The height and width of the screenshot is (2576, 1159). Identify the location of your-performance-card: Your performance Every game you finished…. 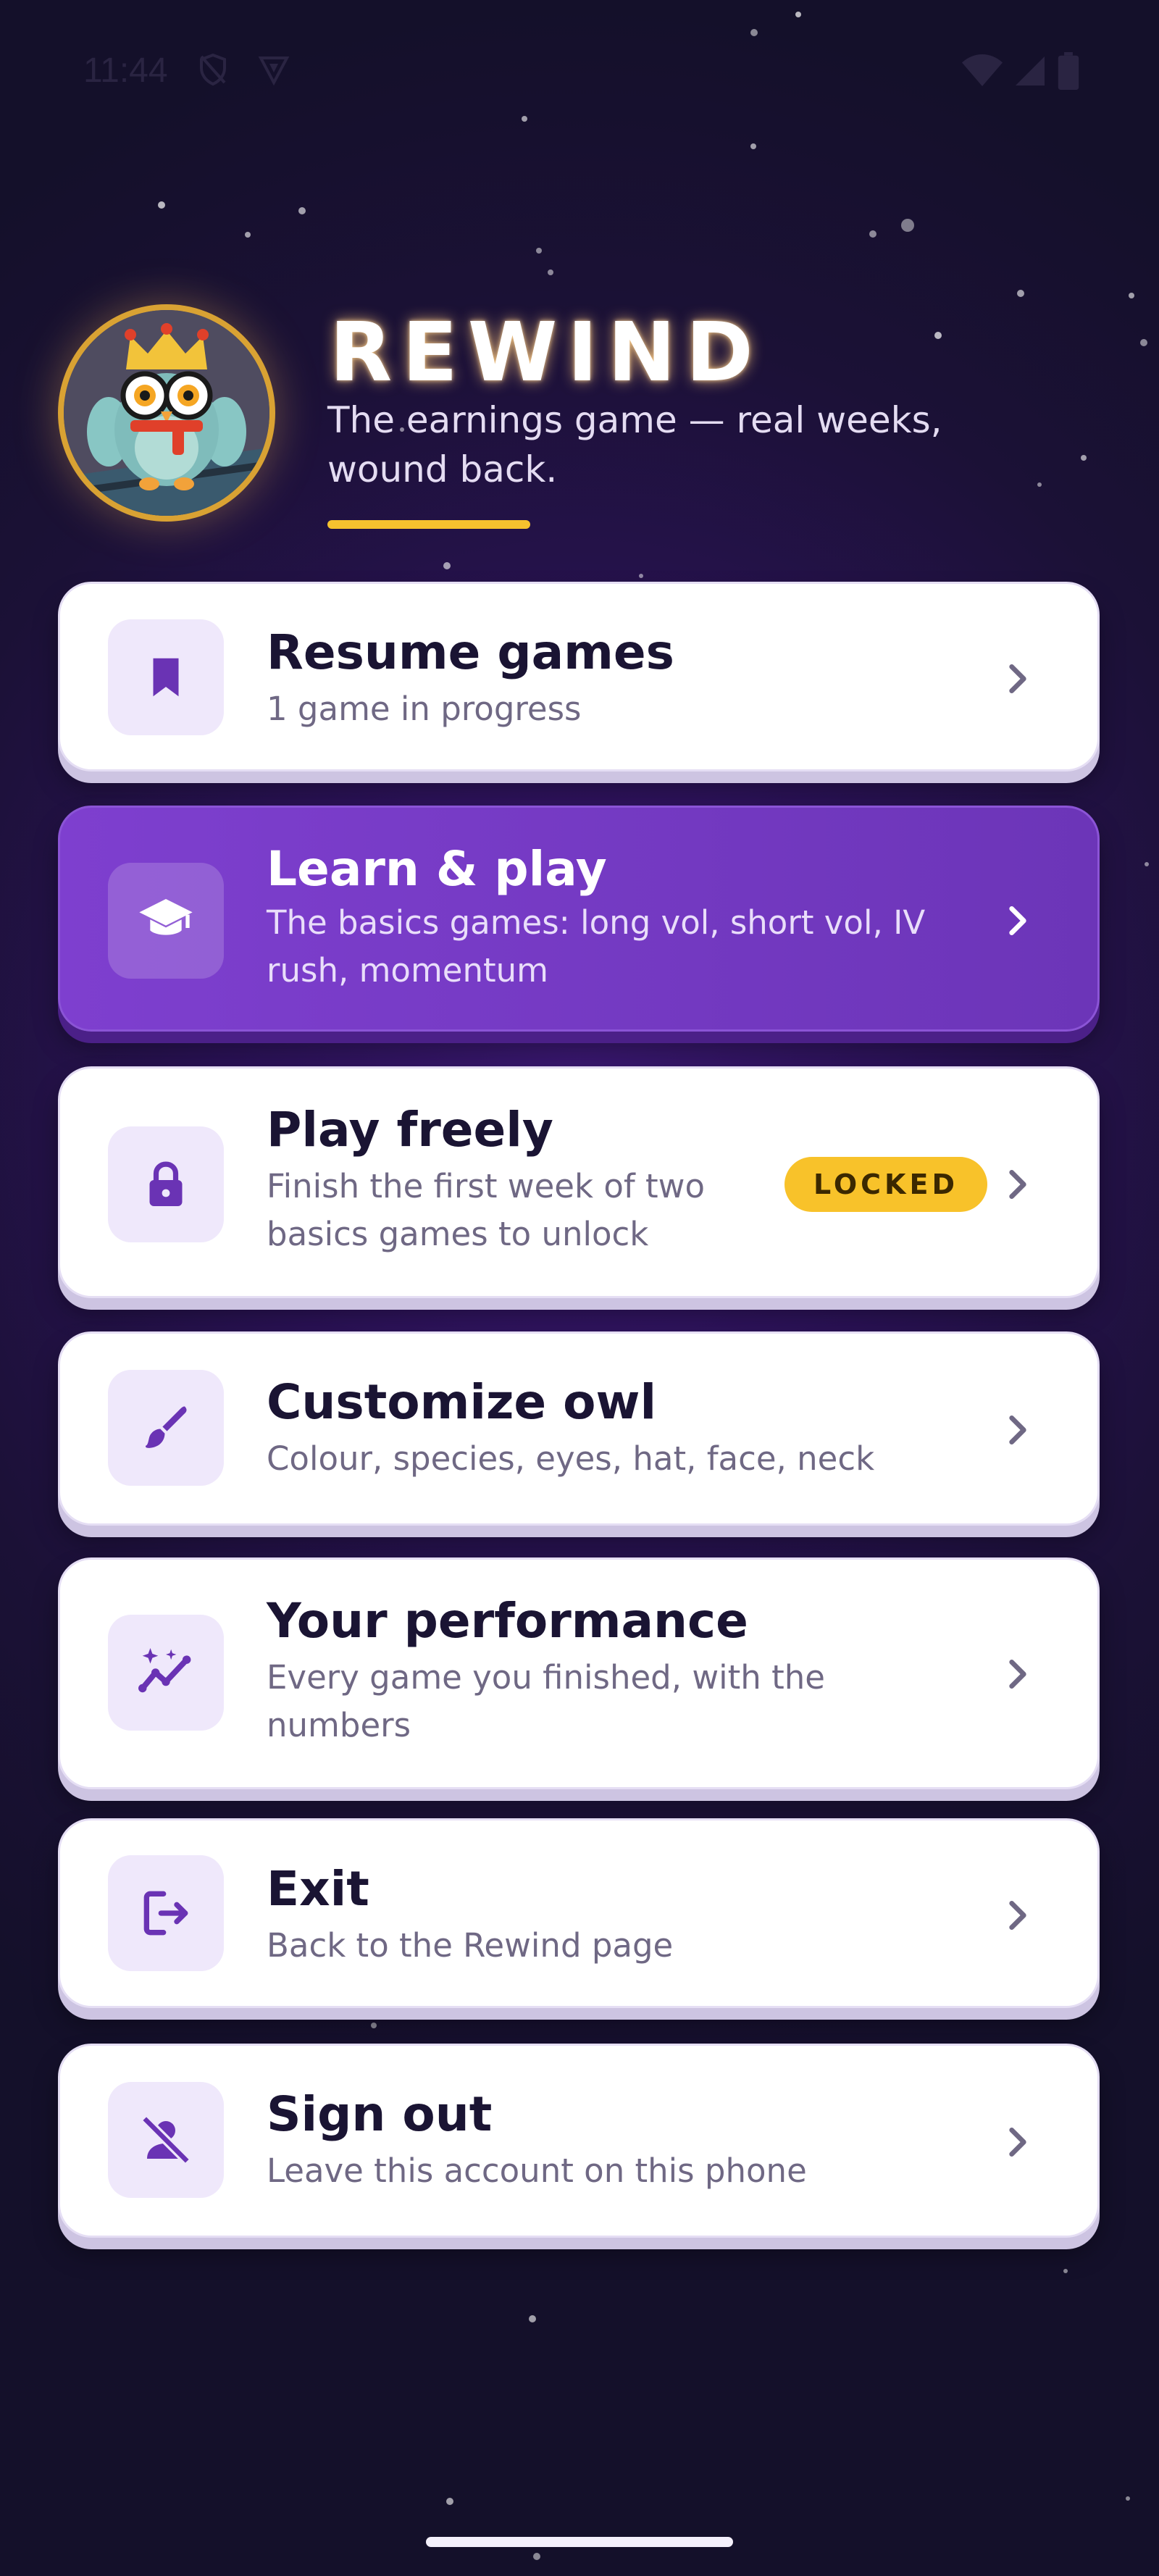
(579, 1673).